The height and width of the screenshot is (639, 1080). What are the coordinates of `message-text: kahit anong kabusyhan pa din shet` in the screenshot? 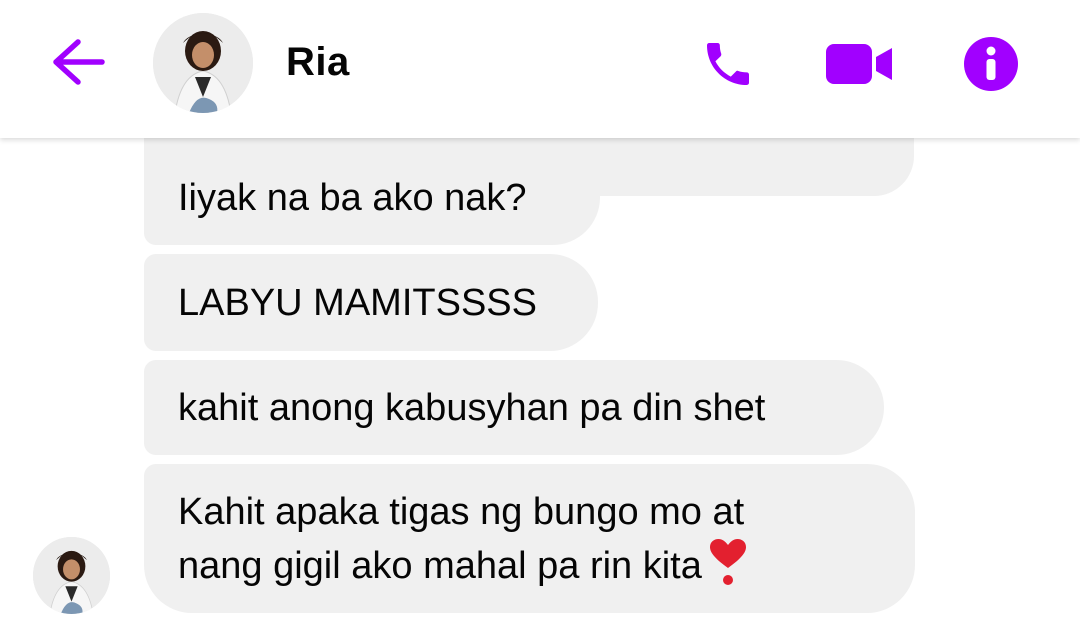 It's located at (472, 407).